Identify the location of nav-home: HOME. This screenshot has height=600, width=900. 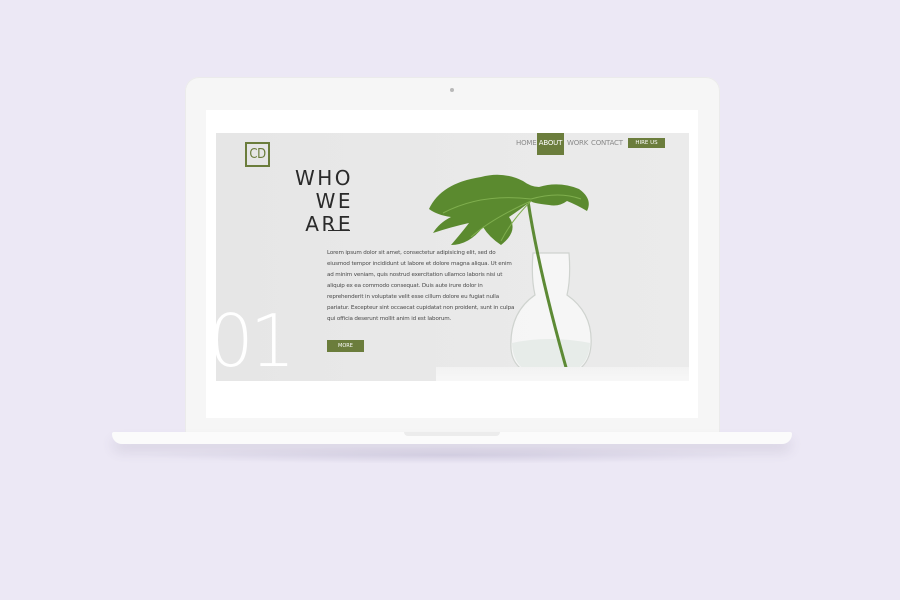
(526, 144).